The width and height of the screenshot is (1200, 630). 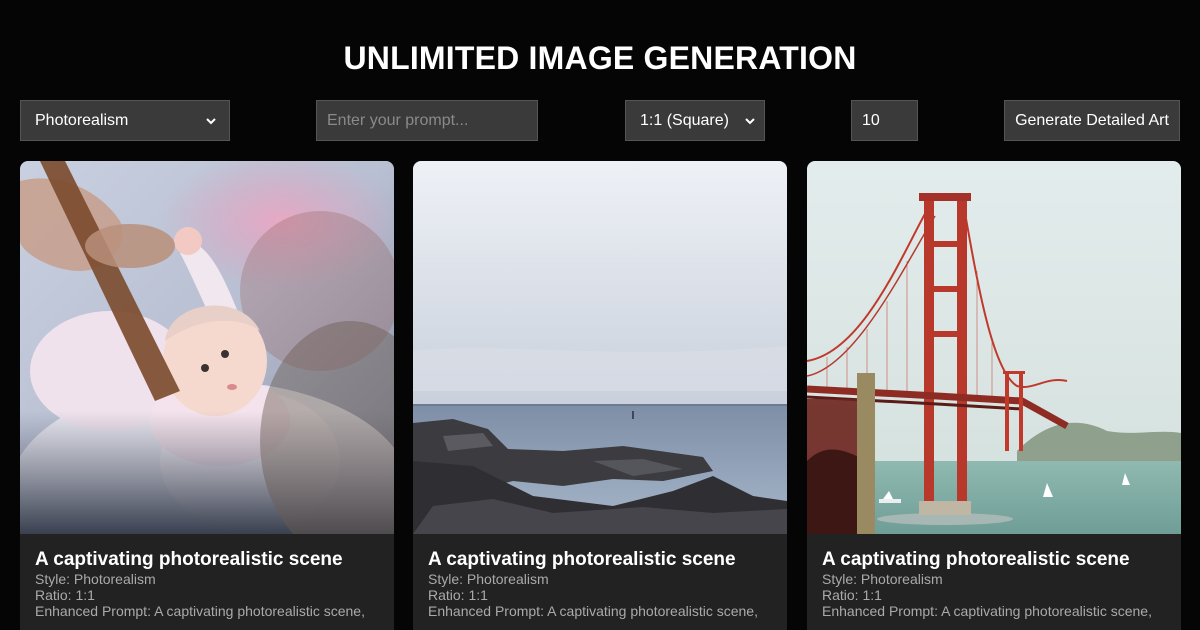 I want to click on style-select: Photorealism, so click(x=125, y=120).